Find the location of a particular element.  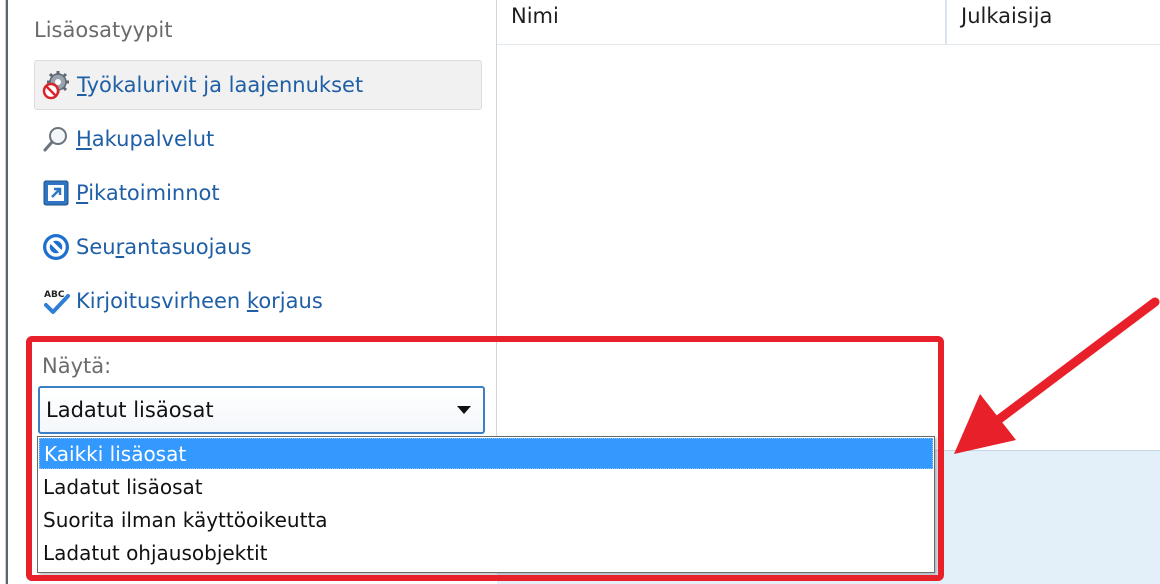

sidebar-item-search-providers: Hakupalvelut is located at coordinates (258, 139).